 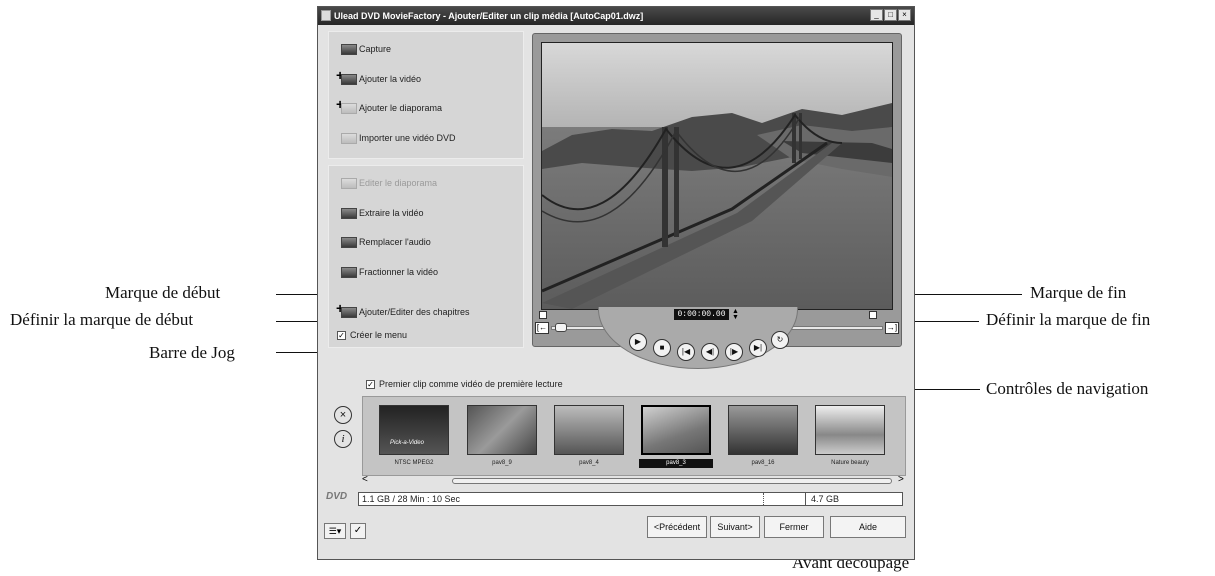 What do you see at coordinates (763, 463) in the screenshot?
I see `clip-label: pav8_16` at bounding box center [763, 463].